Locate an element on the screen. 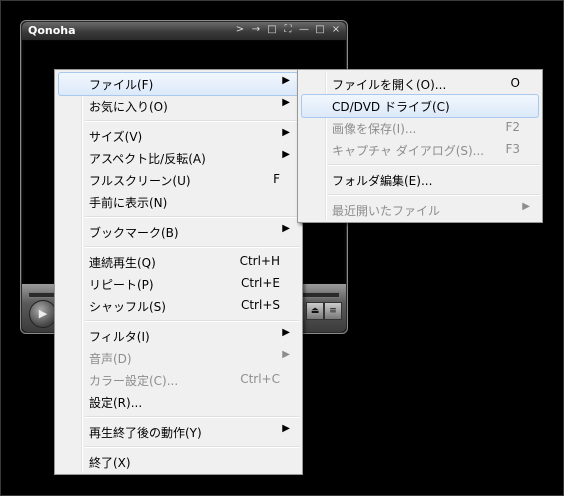  menu-item-recent-files: 最近開いたファイル ▶ is located at coordinates (420, 210).